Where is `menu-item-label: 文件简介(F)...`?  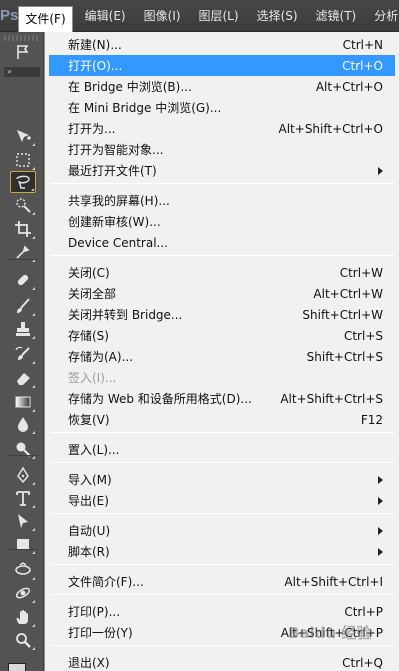 menu-item-label: 文件简介(F)... is located at coordinates (106, 582).